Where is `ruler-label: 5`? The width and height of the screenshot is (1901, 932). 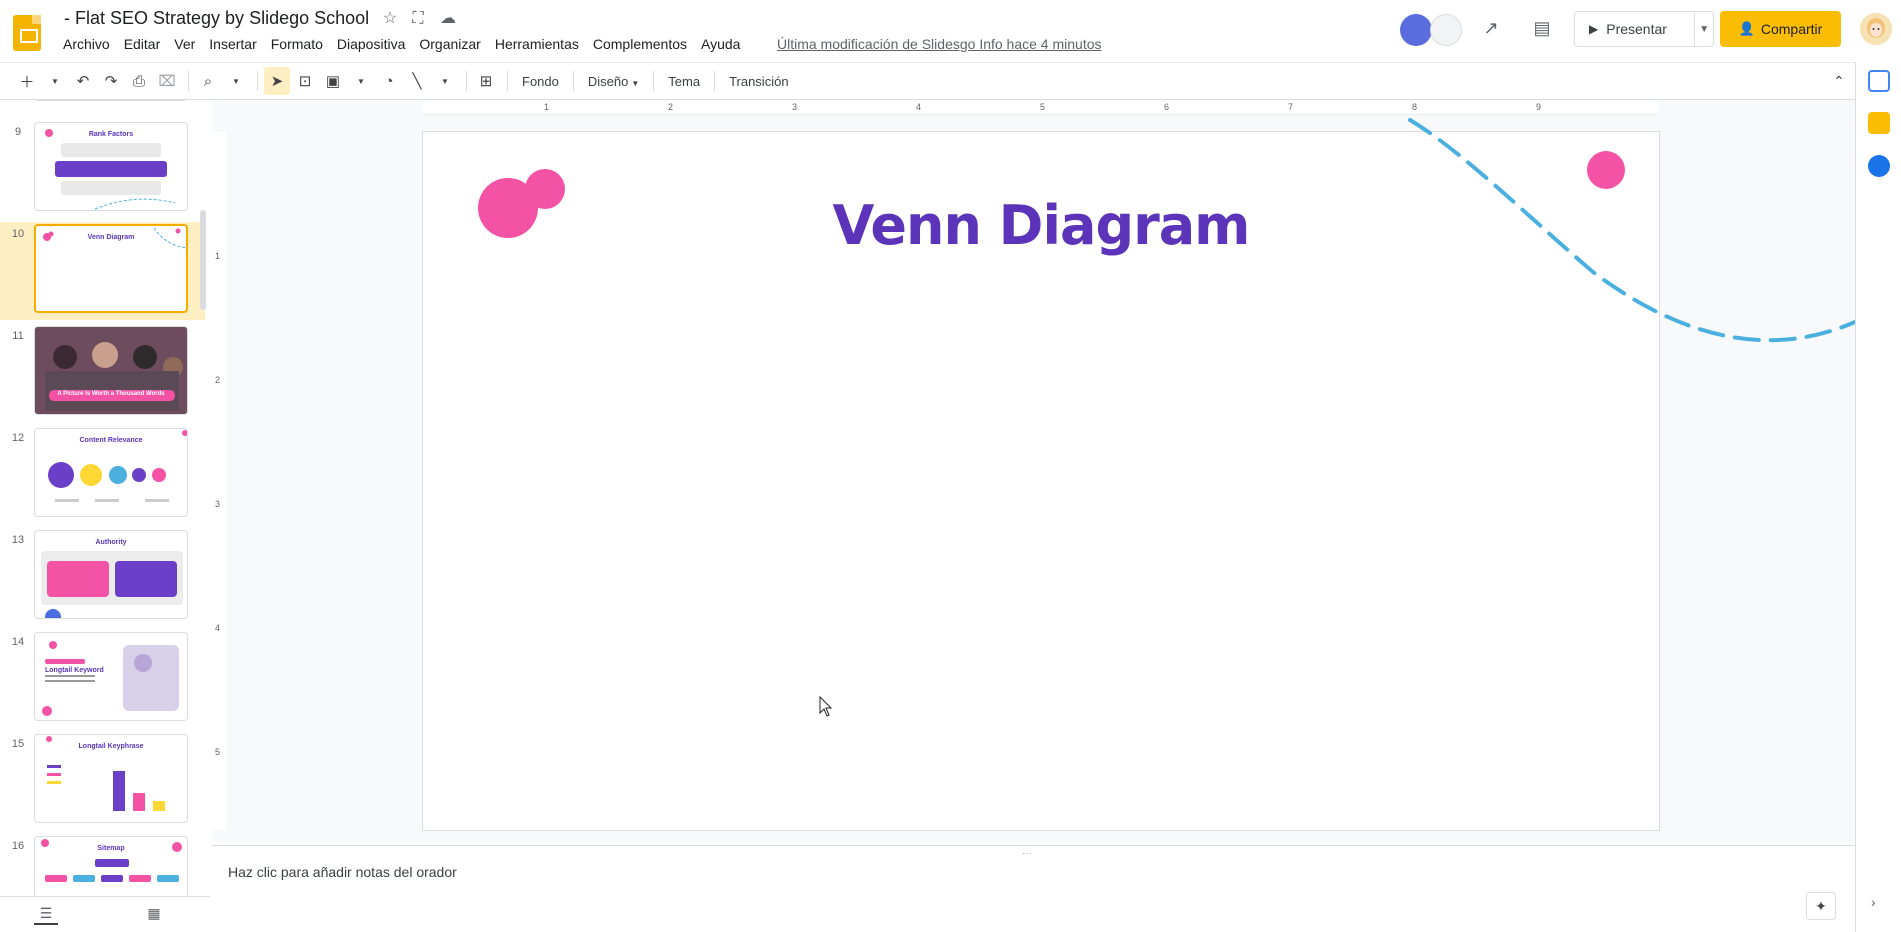
ruler-label: 5 is located at coordinates (218, 752).